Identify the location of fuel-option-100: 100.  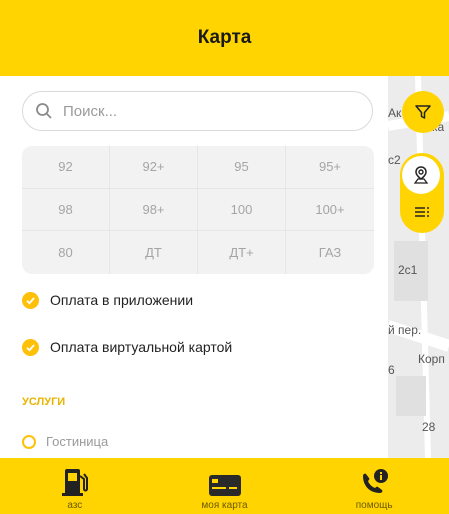
(242, 210).